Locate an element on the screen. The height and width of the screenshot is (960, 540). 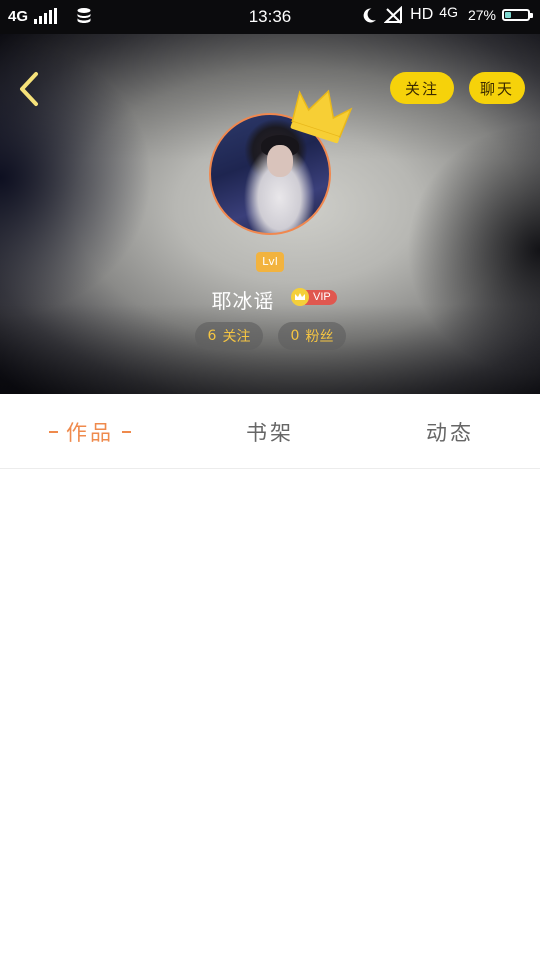
no-signal-icon is located at coordinates (393, 15).